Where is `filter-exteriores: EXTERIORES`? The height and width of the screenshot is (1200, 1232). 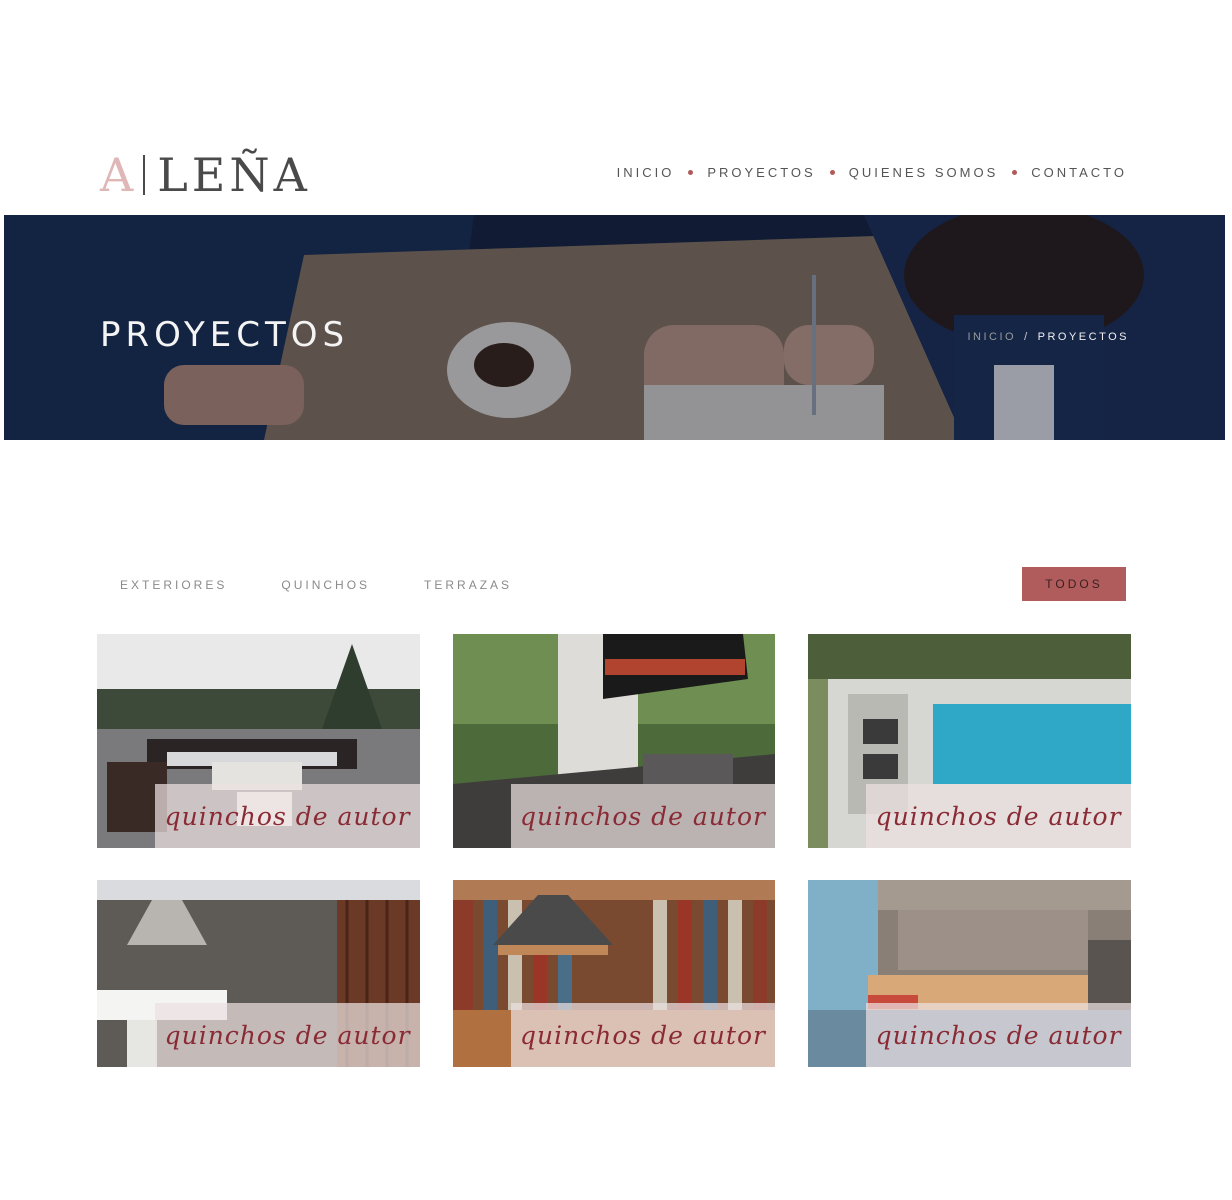
filter-exteriores: EXTERIORES is located at coordinates (173, 585).